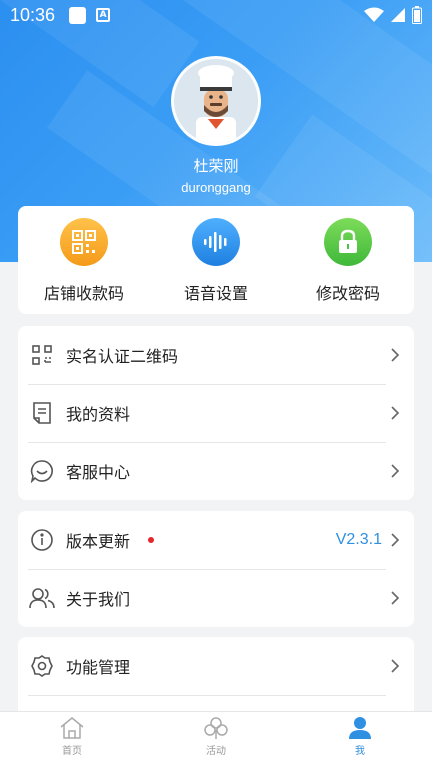  I want to click on quick-action-label: 语音设置, so click(215, 293).